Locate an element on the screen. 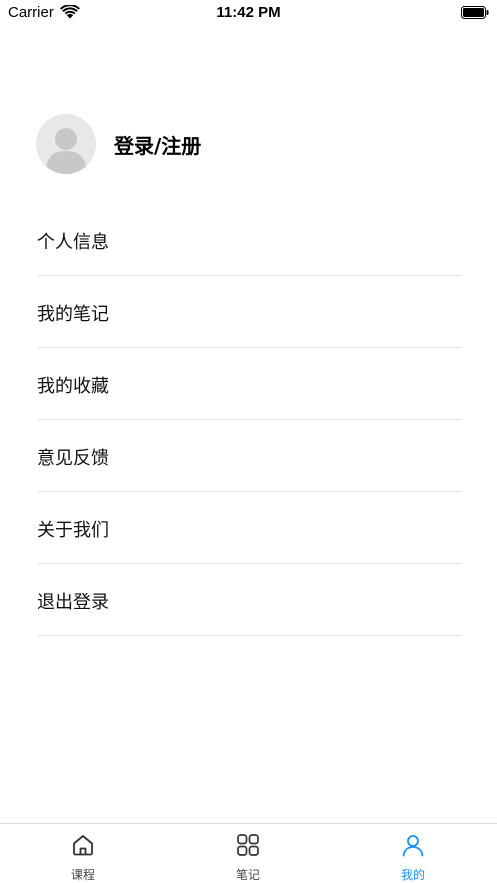 The width and height of the screenshot is (497, 883). status-bar: Carrier 11:42 PM is located at coordinates (248, 14).